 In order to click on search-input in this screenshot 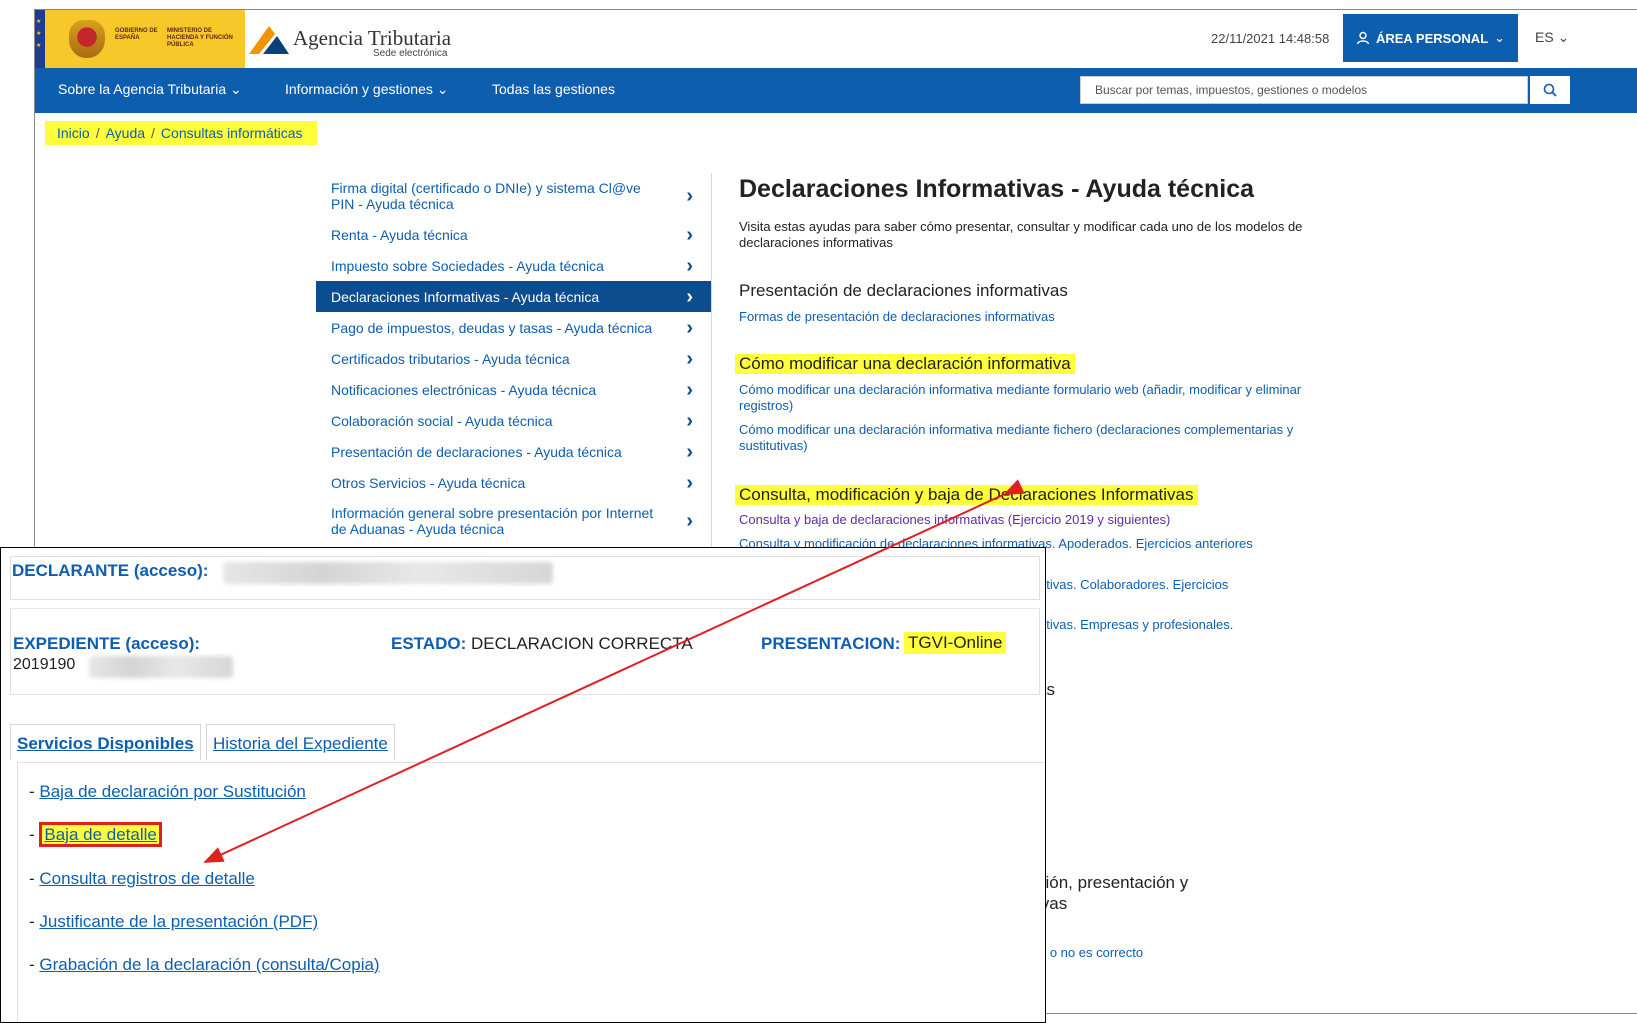, I will do `click(1304, 90)`.